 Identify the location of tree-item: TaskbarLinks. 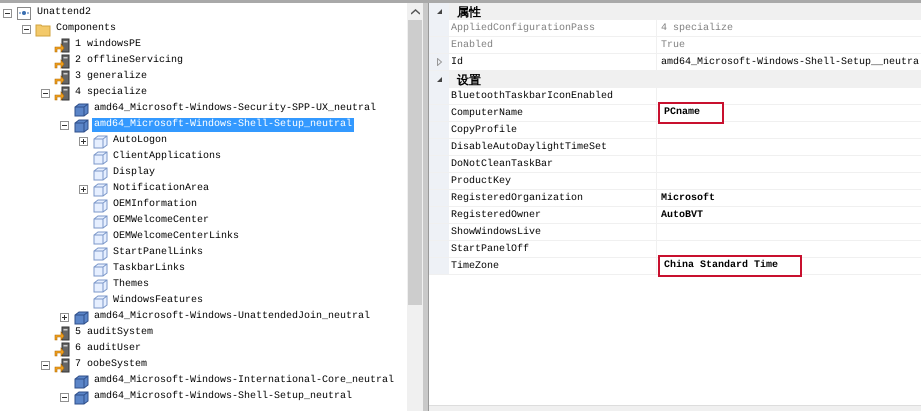
(149, 269).